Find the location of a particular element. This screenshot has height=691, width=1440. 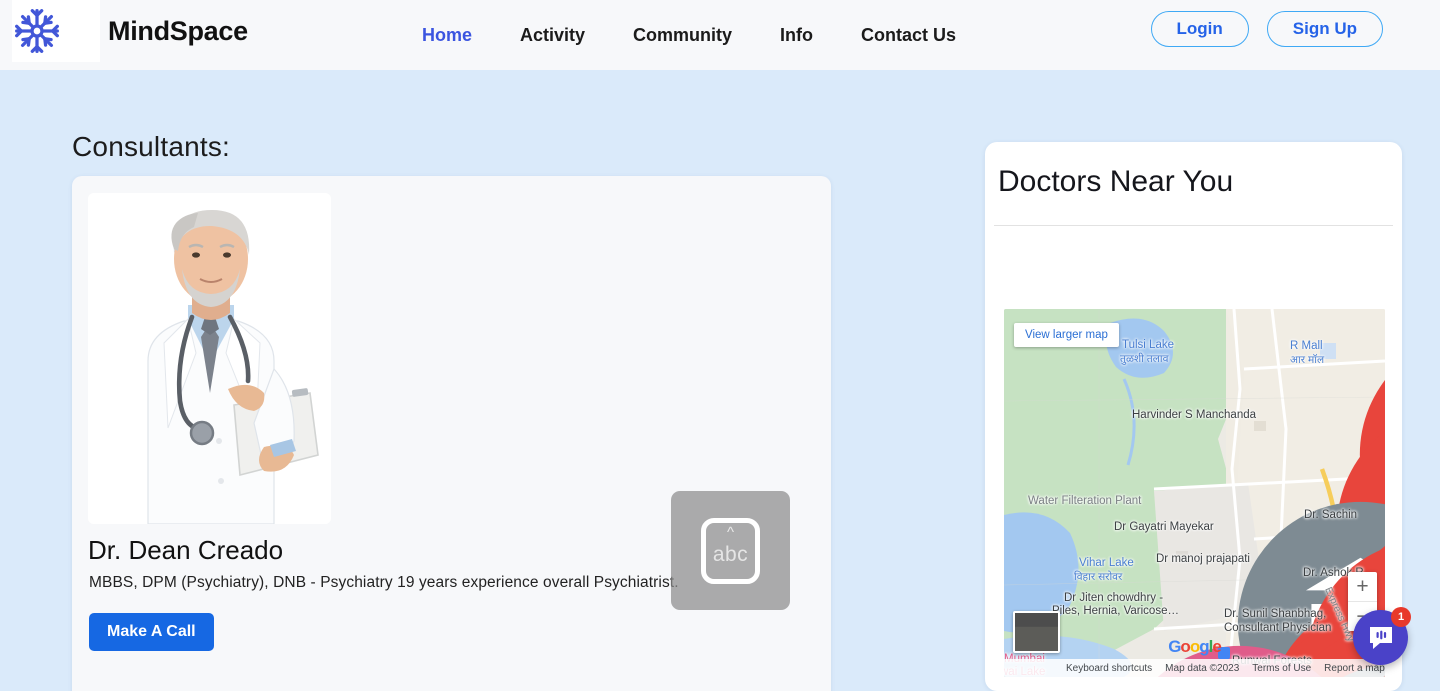

panel-title: Doctors Near You is located at coordinates (1116, 181).